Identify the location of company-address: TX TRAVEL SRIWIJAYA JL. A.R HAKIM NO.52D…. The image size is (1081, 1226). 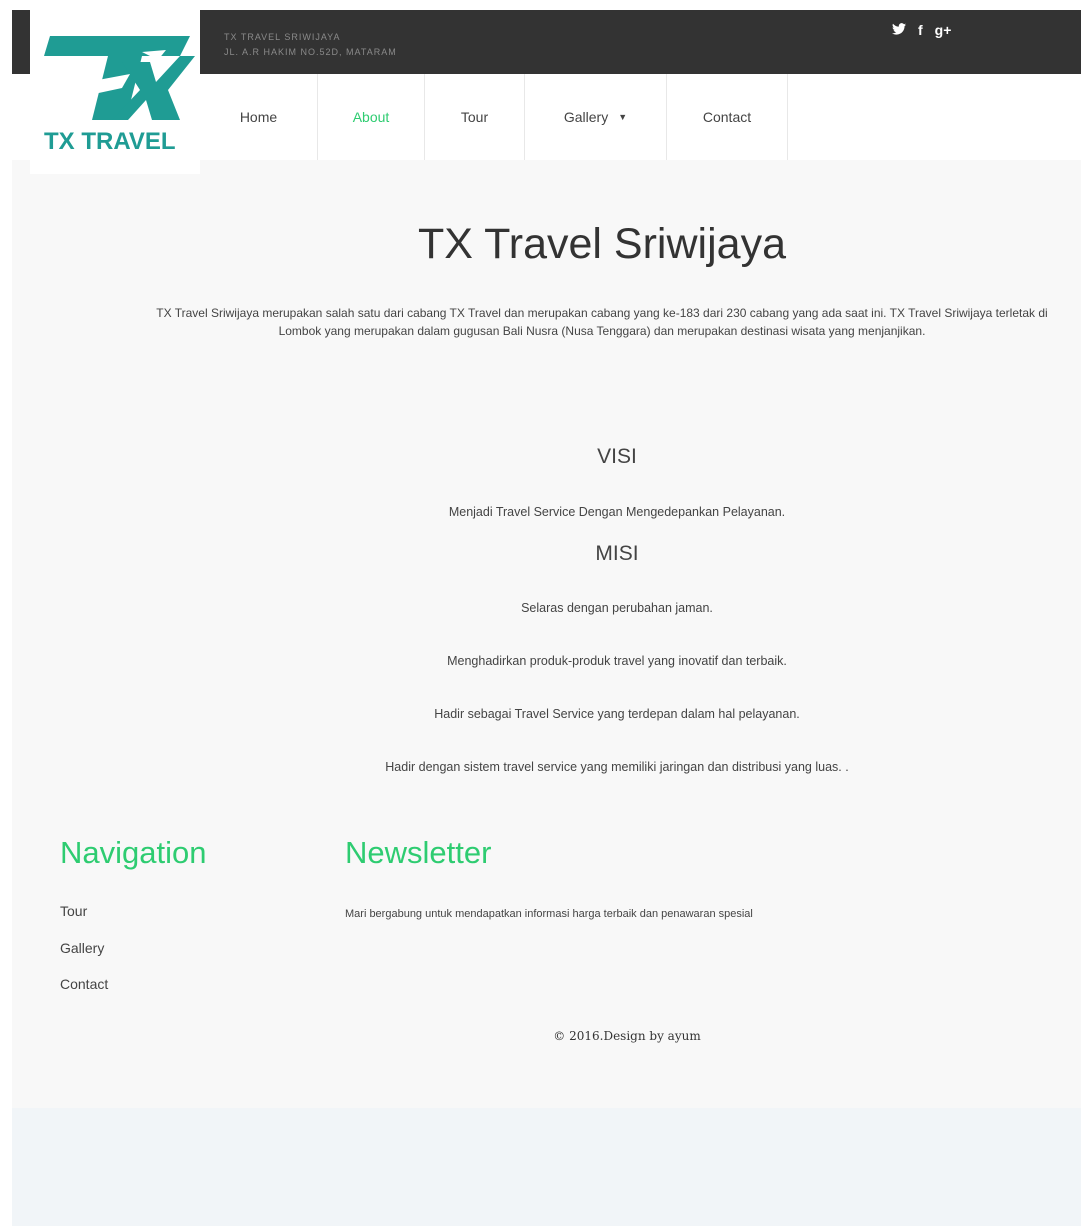
(310, 45).